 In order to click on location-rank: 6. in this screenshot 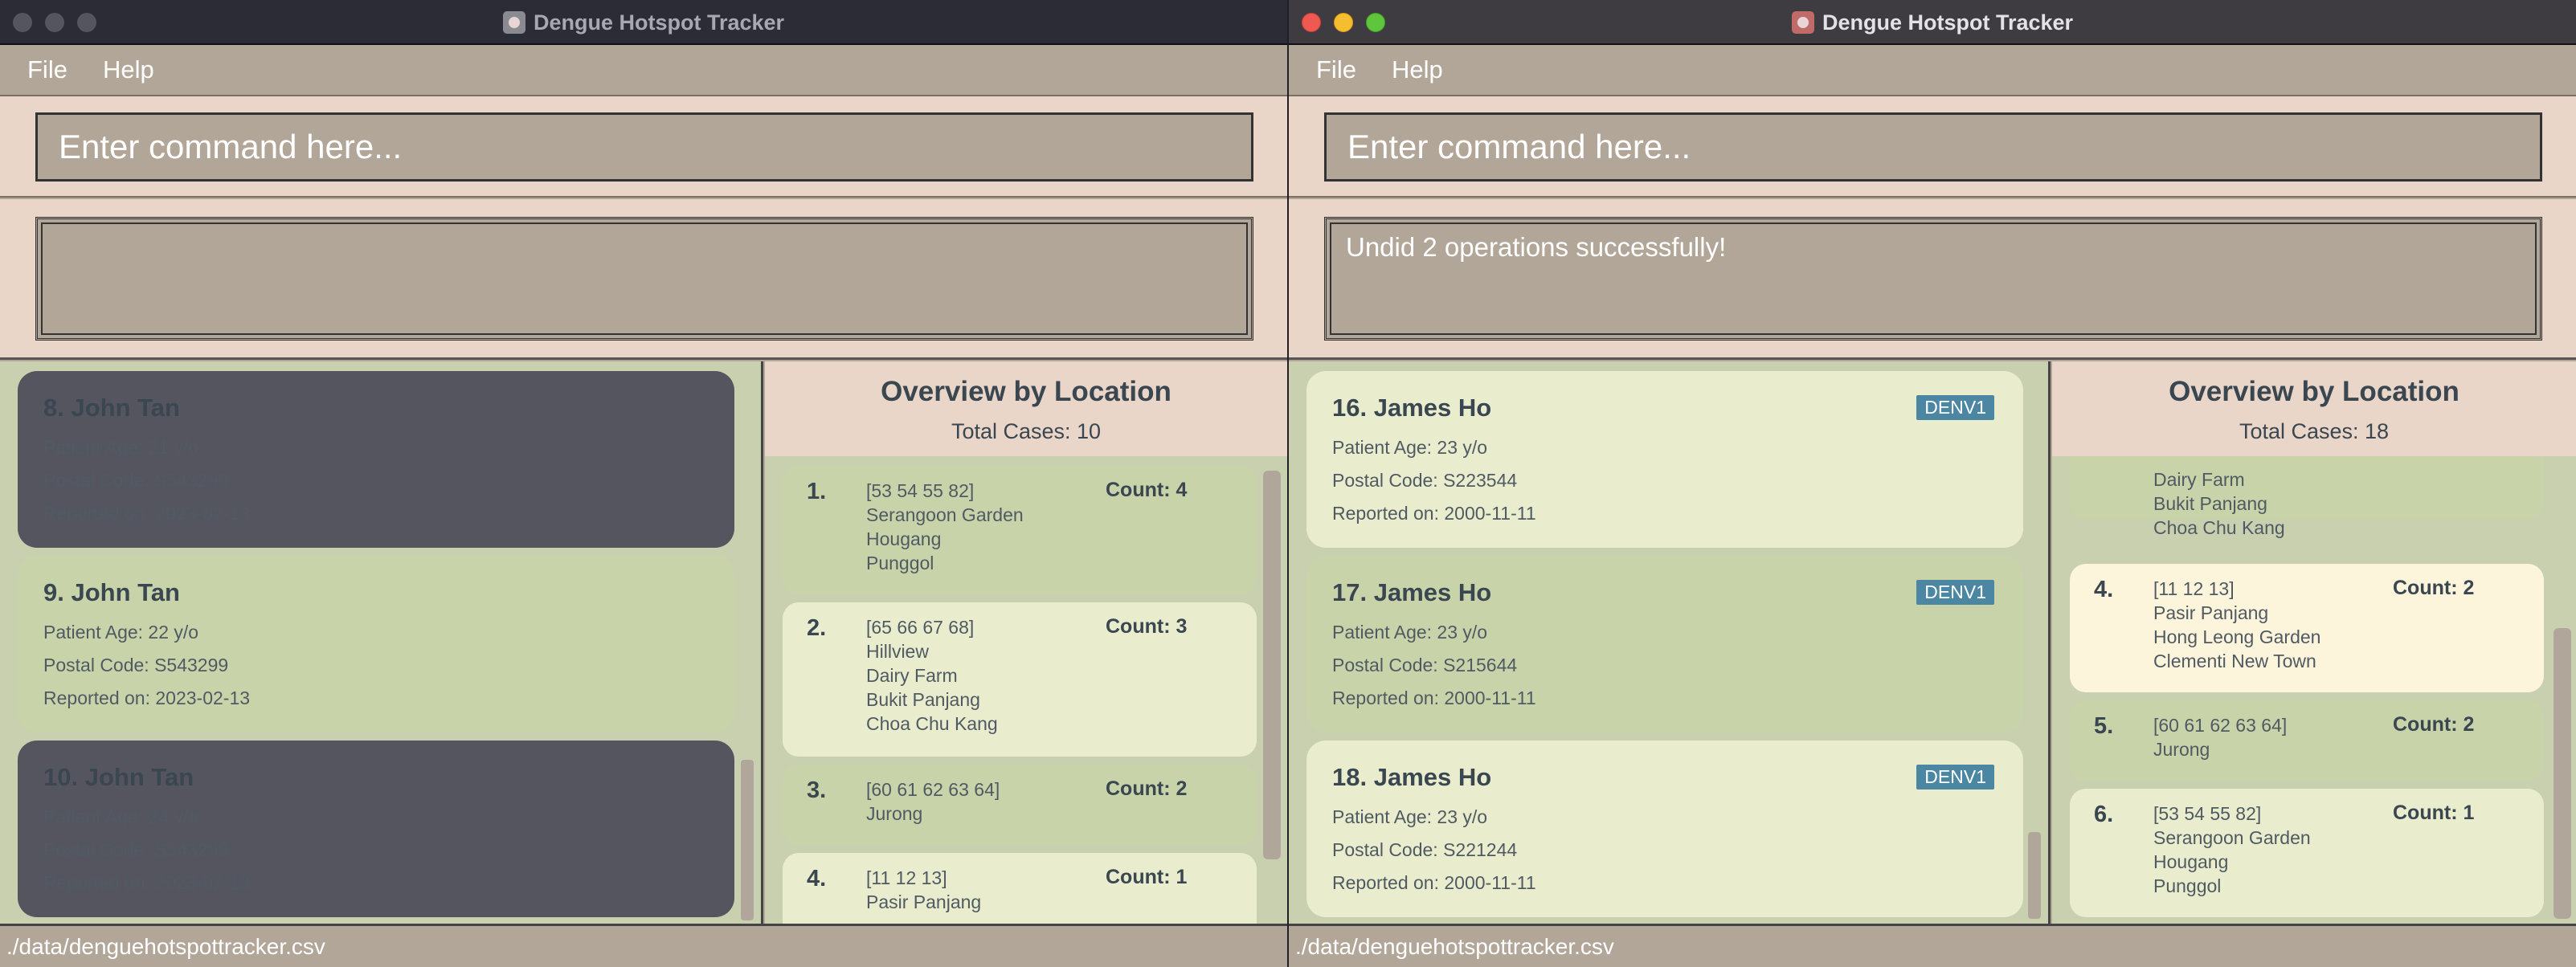, I will do `click(2104, 815)`.